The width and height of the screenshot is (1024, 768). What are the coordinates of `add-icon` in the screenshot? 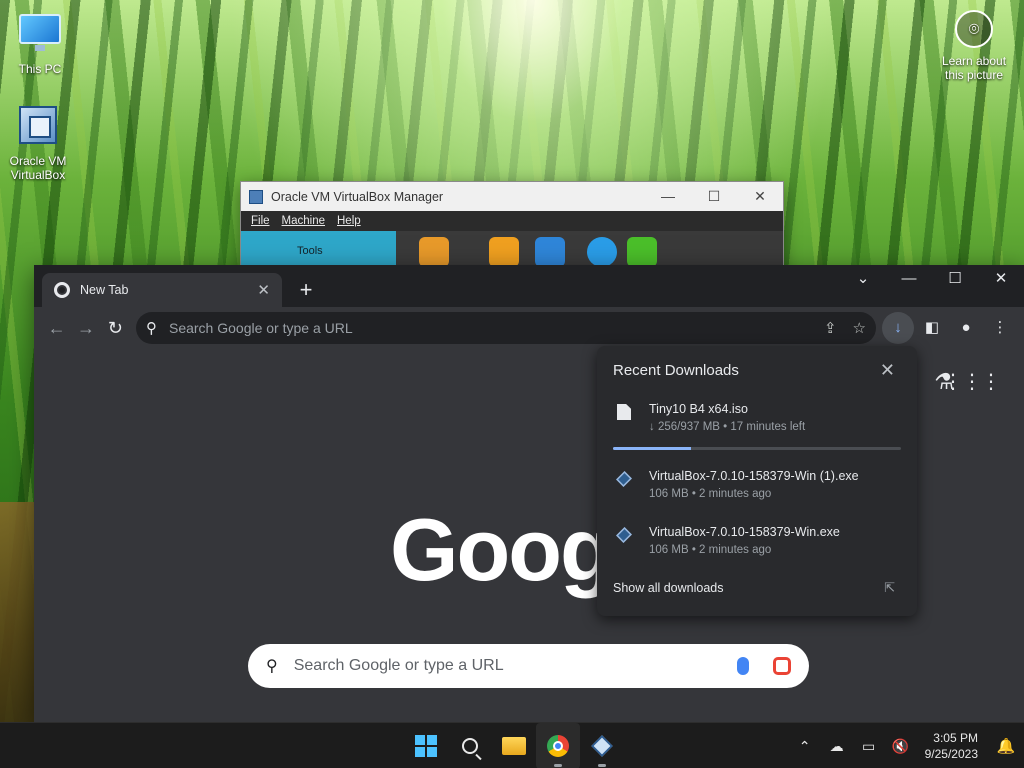 It's located at (642, 252).